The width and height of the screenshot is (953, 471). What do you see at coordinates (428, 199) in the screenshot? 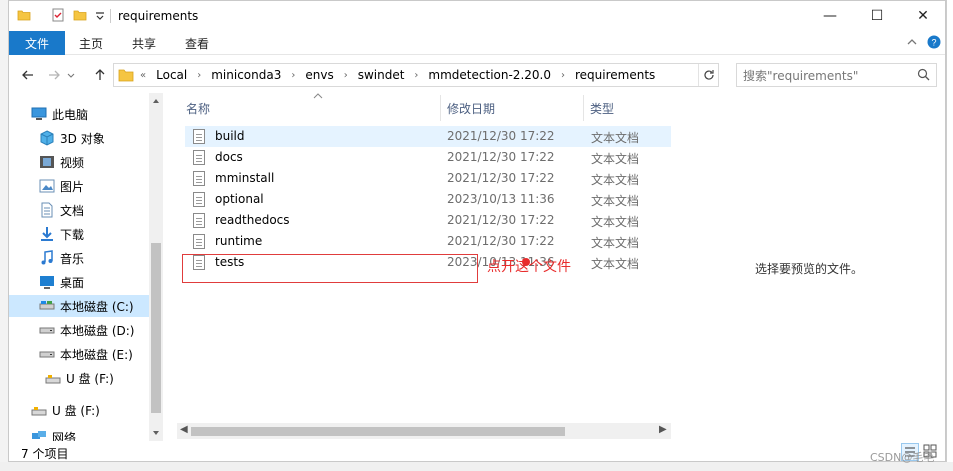
I see `file-row-optional: optional 2023/10/13 11:36 文本文档` at bounding box center [428, 199].